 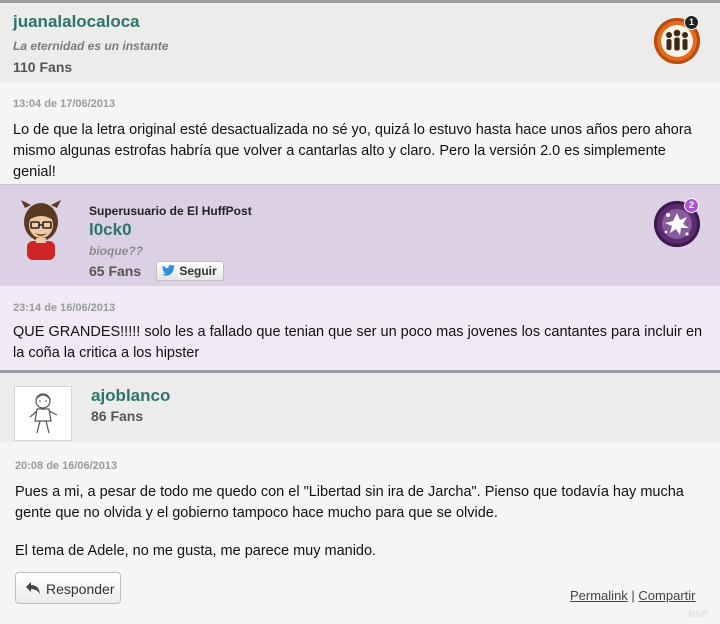 I want to click on follow-label: Seguir, so click(x=198, y=271).